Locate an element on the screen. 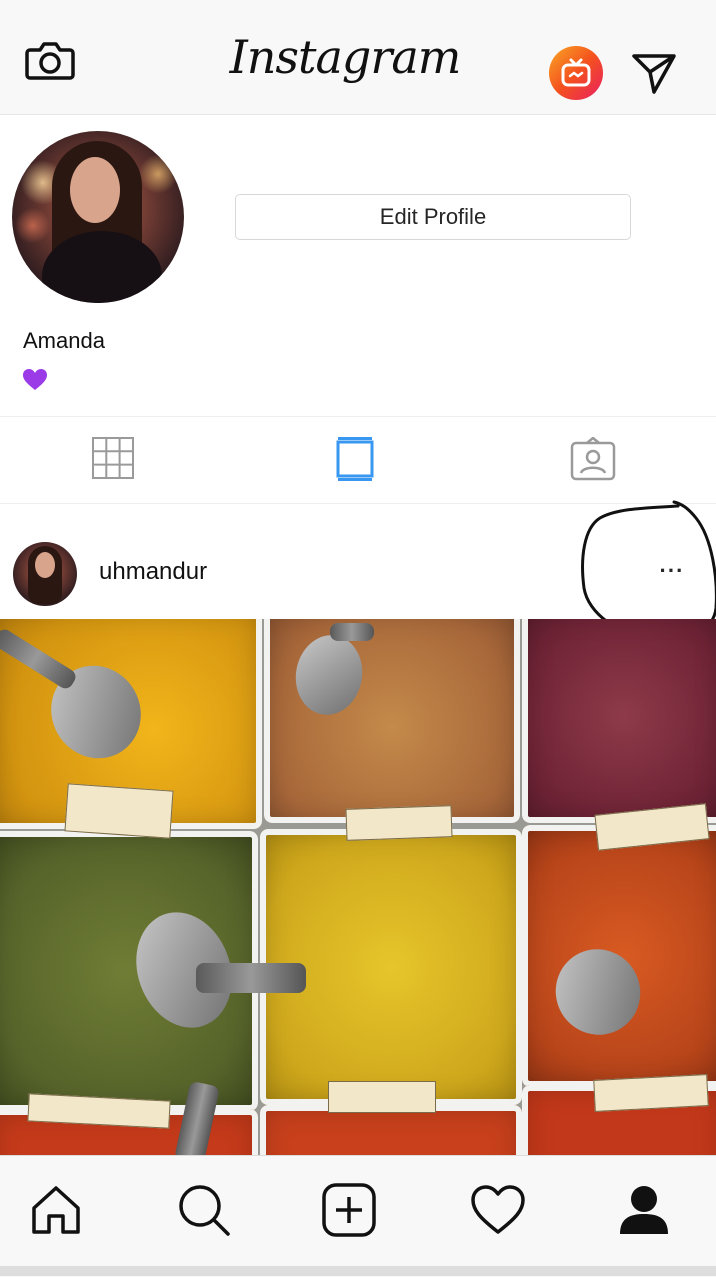 The image size is (716, 1277). post-author-avatar is located at coordinates (45, 574).